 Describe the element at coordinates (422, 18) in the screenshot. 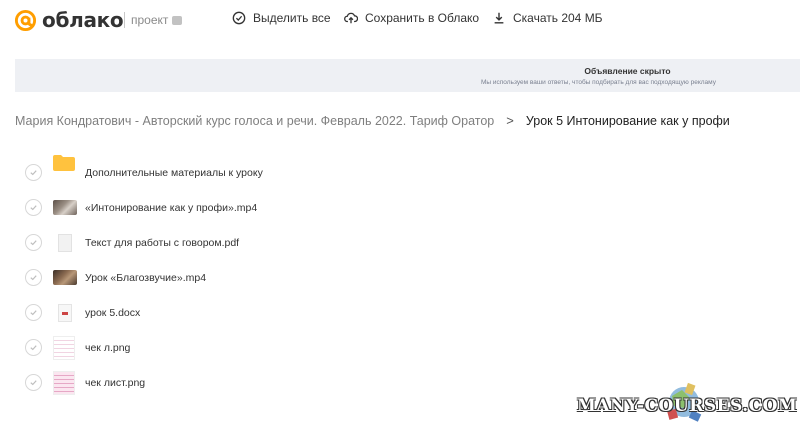

I see `save-to-cloud-label: Сохранить в Облако` at that location.